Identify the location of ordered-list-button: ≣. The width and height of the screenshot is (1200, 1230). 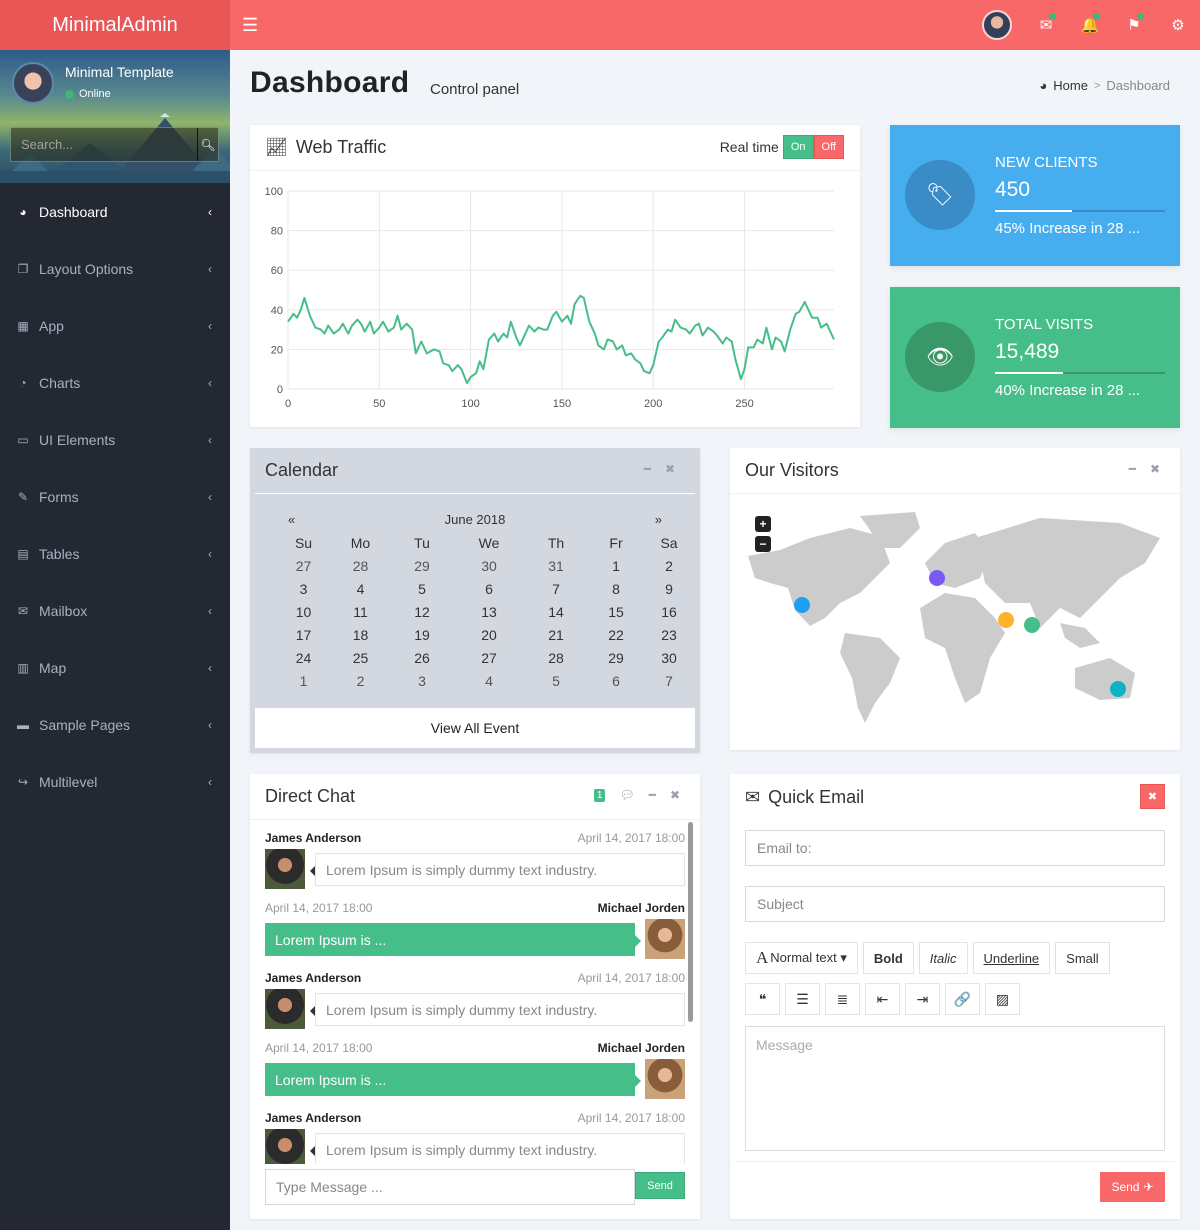
(842, 999).